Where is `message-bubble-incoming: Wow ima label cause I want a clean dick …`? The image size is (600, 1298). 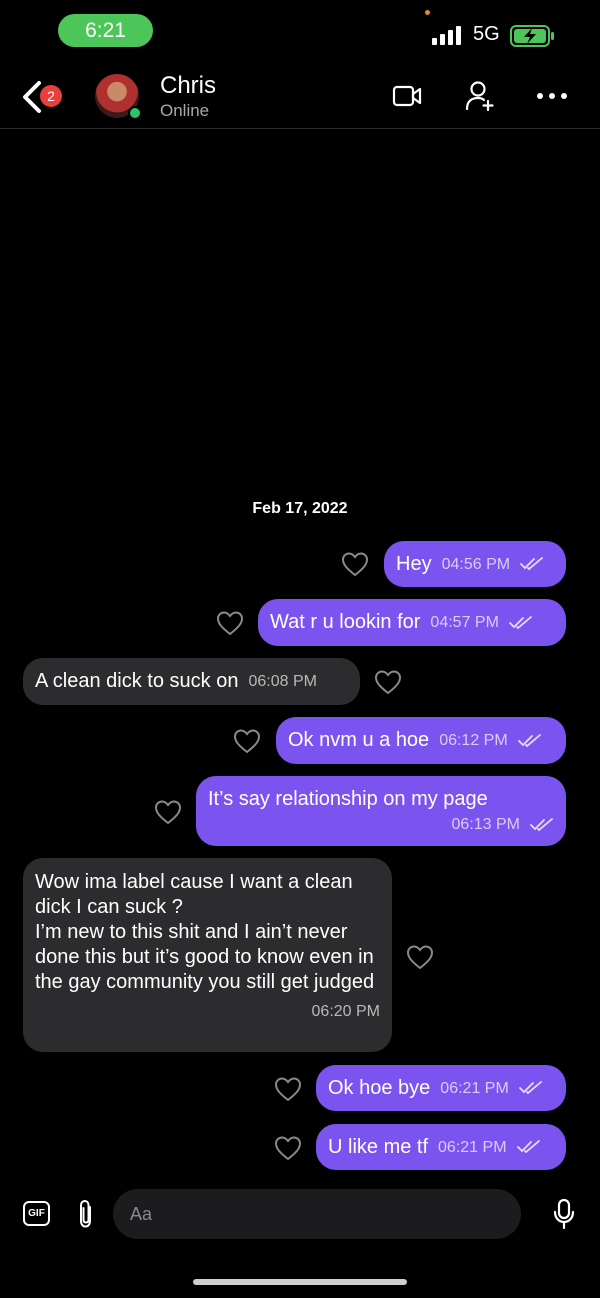 message-bubble-incoming: Wow ima label cause I want a clean dick … is located at coordinates (207, 955).